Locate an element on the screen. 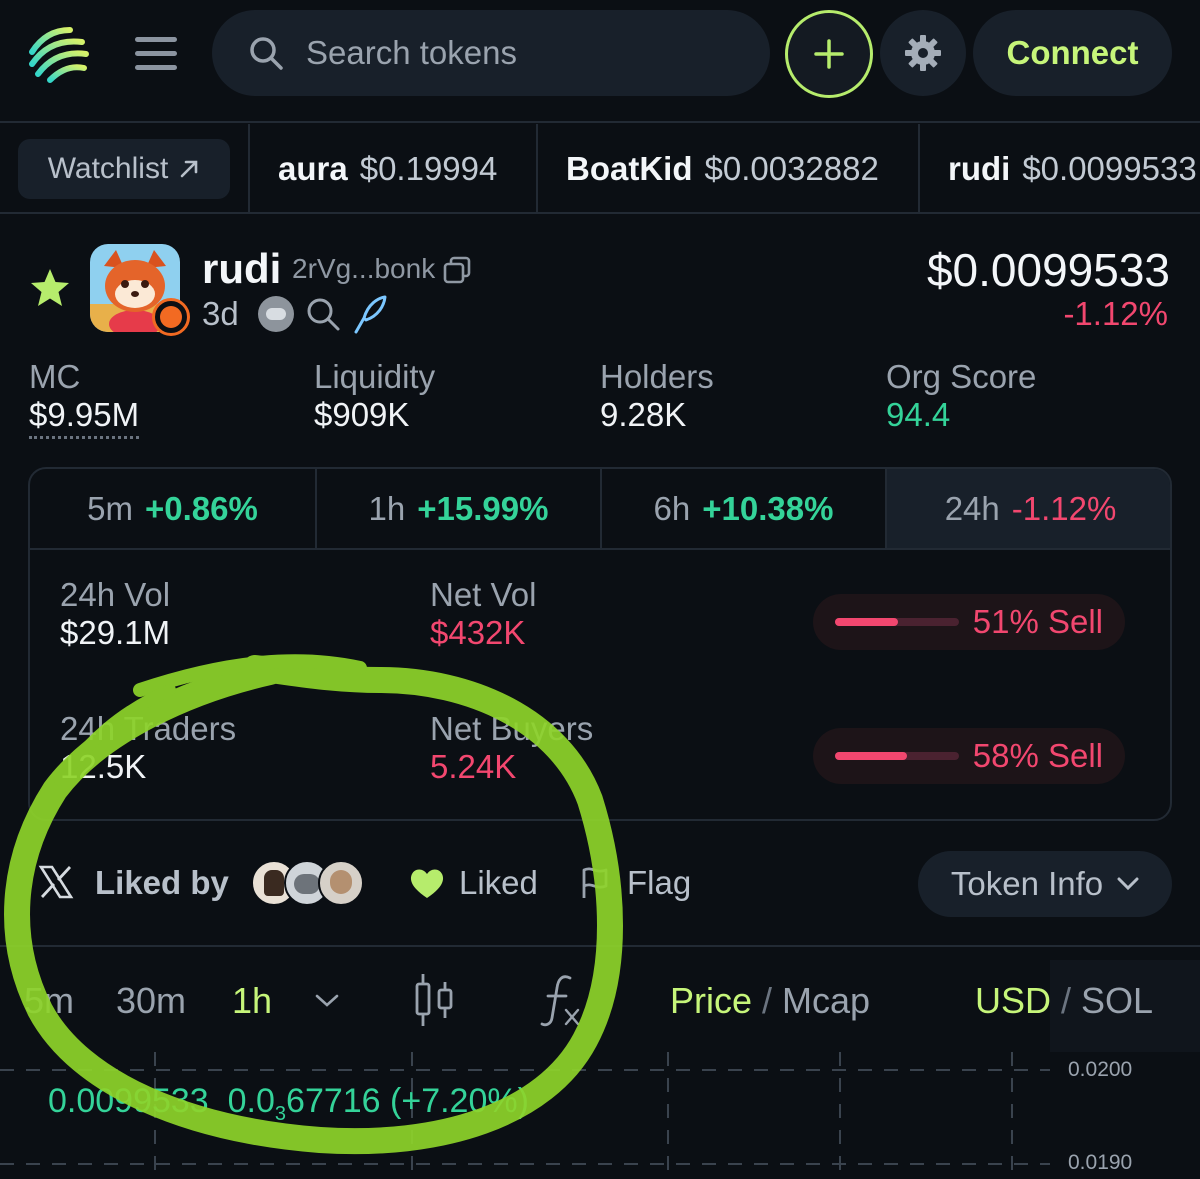  net-buyers-block: Net Buyers 5.24K is located at coordinates (511, 748).